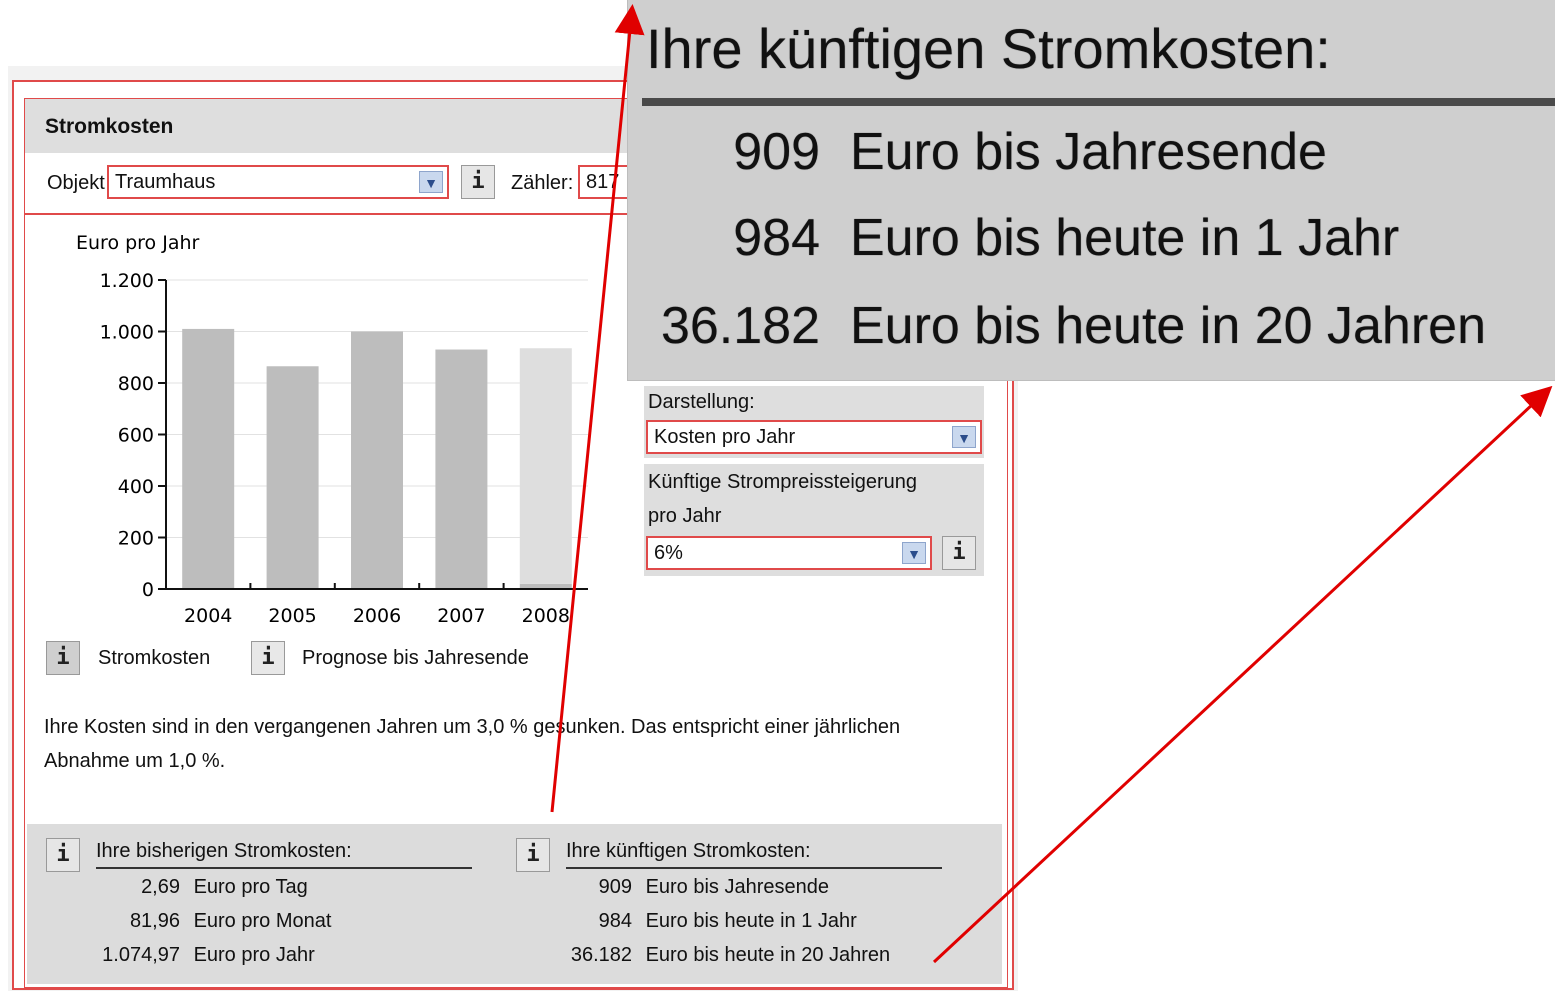  I want to click on bisherige-value: 81,96, so click(154, 921).